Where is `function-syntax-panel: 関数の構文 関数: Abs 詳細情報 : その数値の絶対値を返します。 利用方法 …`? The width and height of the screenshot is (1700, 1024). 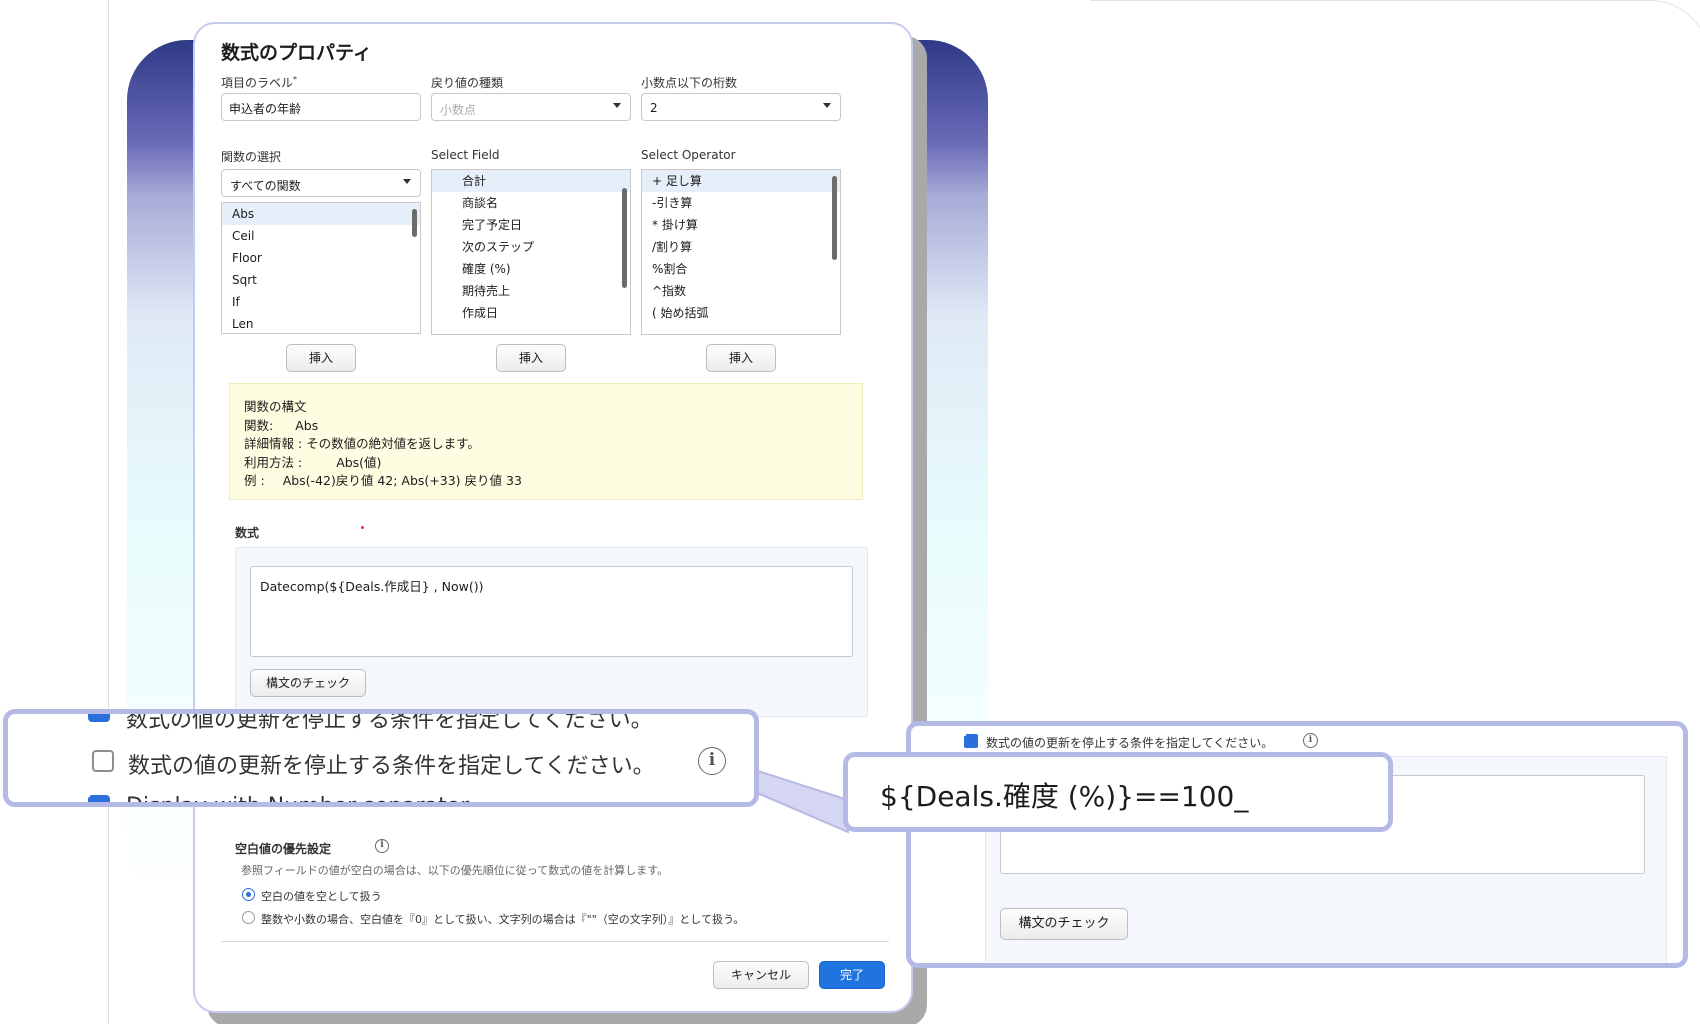 function-syntax-panel: 関数の構文 関数: Abs 詳細情報 : その数値の絶対値を返します。 利用方法 … is located at coordinates (546, 441).